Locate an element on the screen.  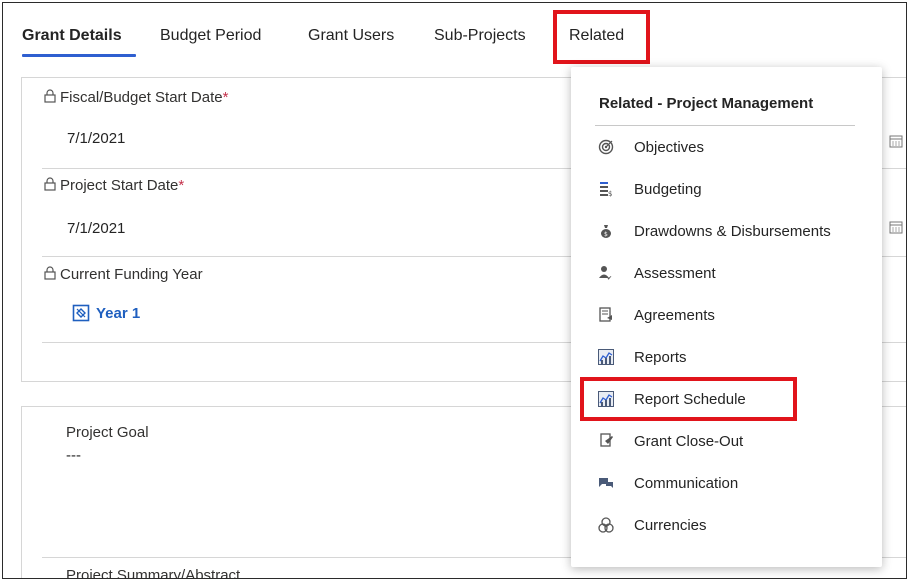
menu-item-label: Drawdowns & Disbursements is located at coordinates (732, 231).